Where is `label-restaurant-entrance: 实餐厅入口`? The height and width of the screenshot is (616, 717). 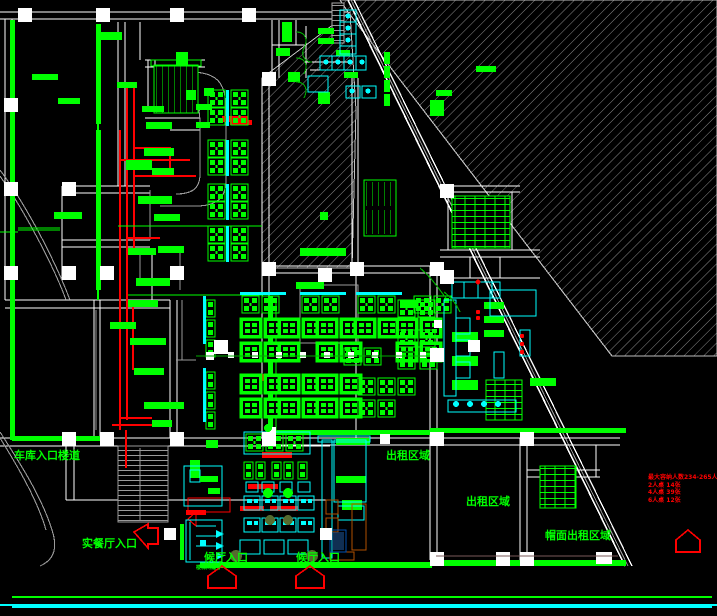
label-restaurant-entrance: 实餐厅入口 is located at coordinates (109, 543).